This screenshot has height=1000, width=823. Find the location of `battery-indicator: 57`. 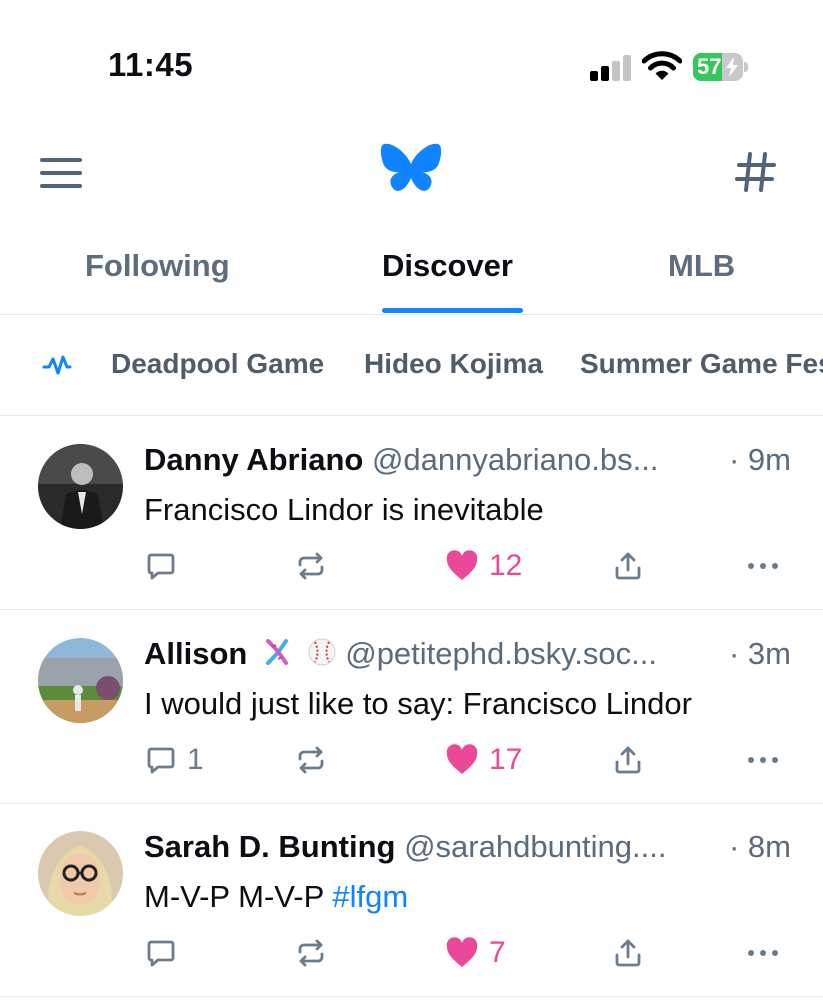

battery-indicator: 57 is located at coordinates (721, 67).